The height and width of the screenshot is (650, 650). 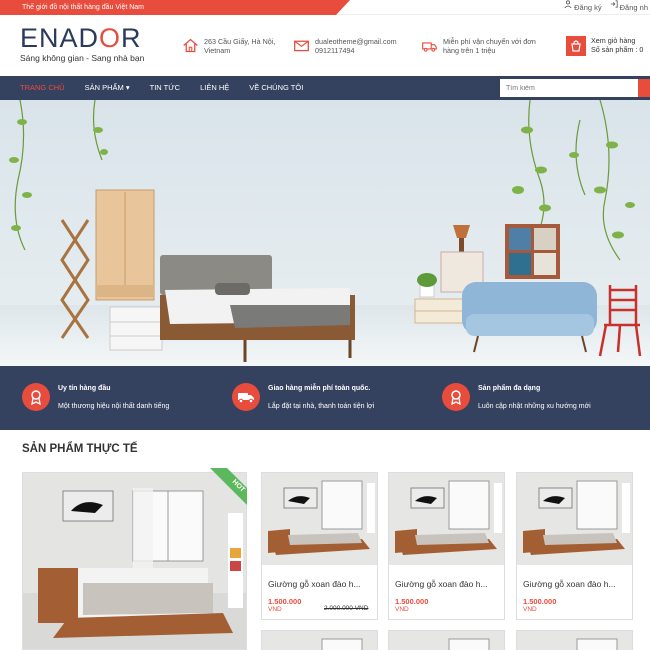 What do you see at coordinates (228, 46) in the screenshot?
I see `address-info: 263 Cầu Giấy, Hà Nội, Vietnam` at bounding box center [228, 46].